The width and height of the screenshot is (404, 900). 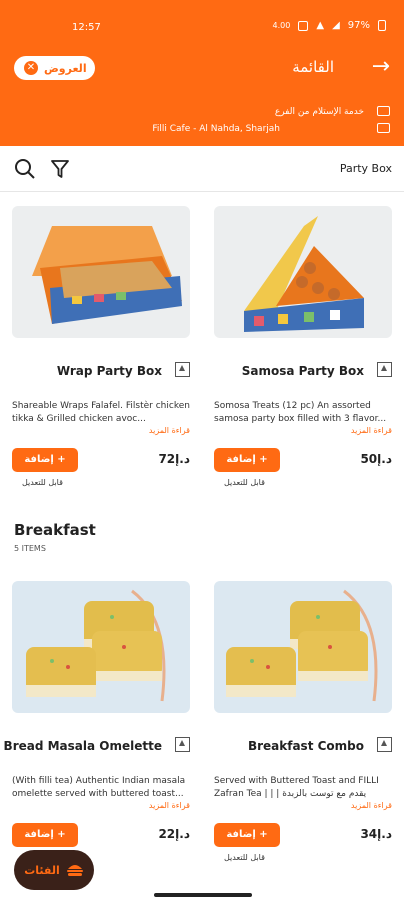 I want to click on wifi-icon: ▲, so click(x=320, y=25).